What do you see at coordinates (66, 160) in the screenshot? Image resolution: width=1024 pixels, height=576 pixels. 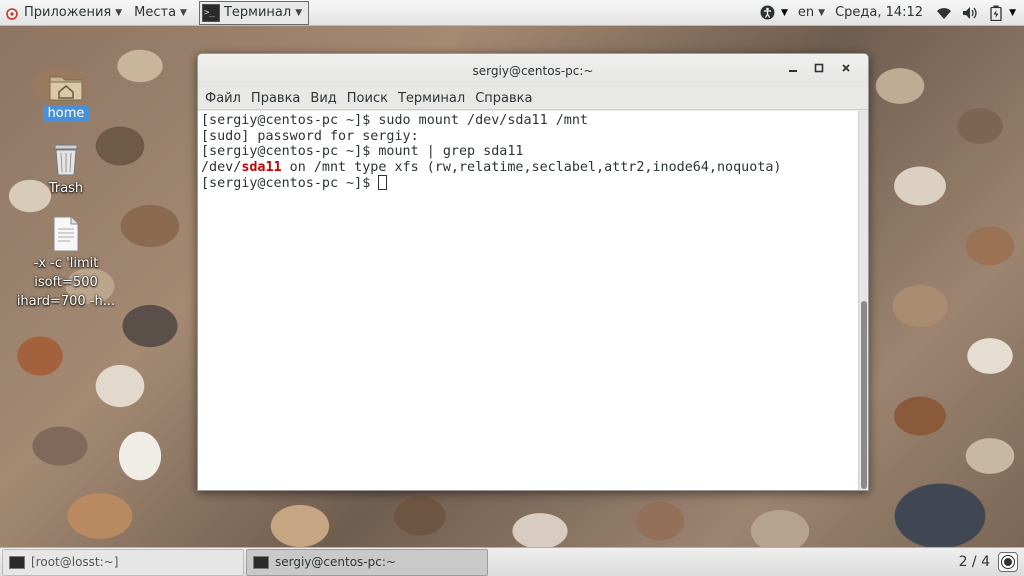 I see `trash-icon` at bounding box center [66, 160].